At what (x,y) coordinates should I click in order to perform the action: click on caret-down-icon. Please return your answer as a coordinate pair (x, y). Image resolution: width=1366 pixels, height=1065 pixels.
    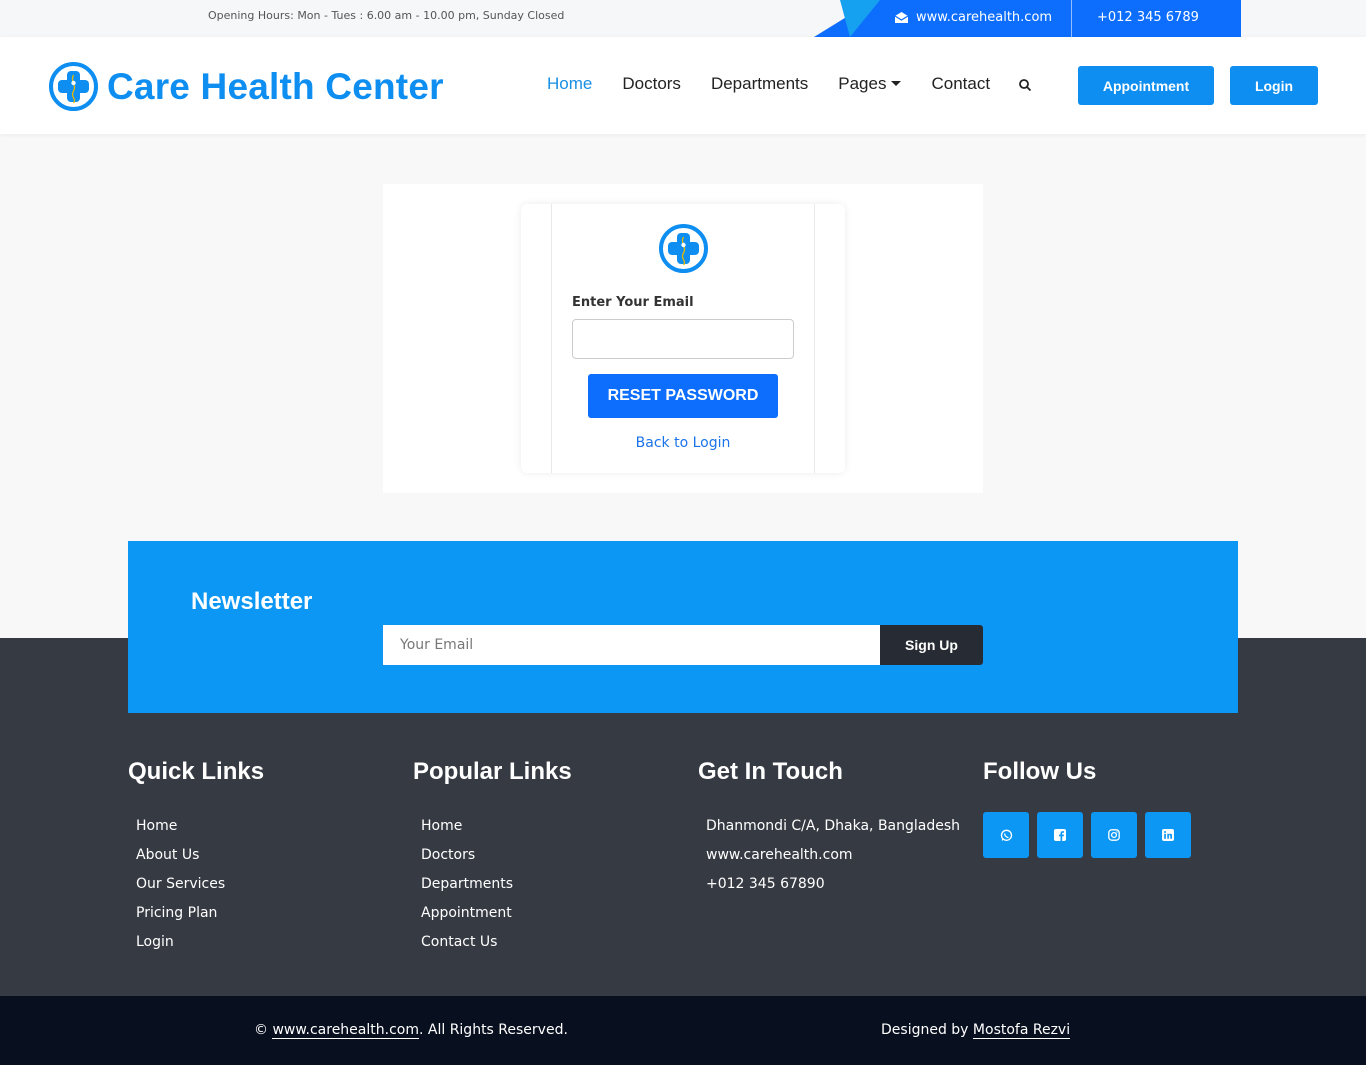
    Looking at the image, I should click on (896, 83).